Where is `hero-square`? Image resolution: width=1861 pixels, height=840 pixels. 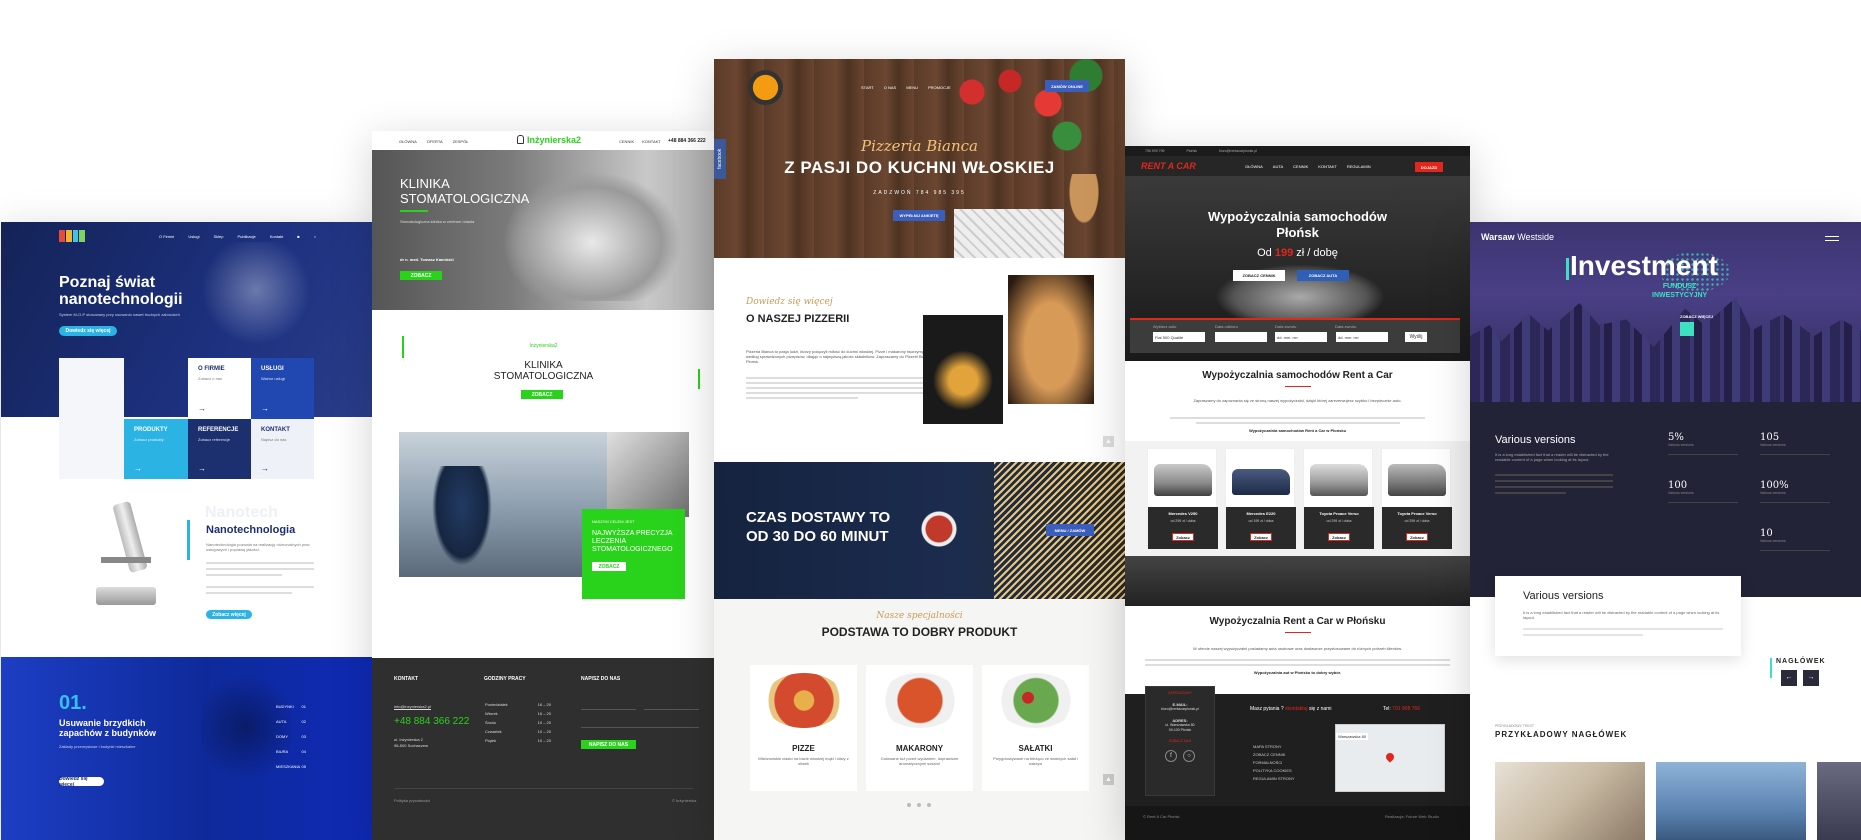
hero-square is located at coordinates (1687, 329).